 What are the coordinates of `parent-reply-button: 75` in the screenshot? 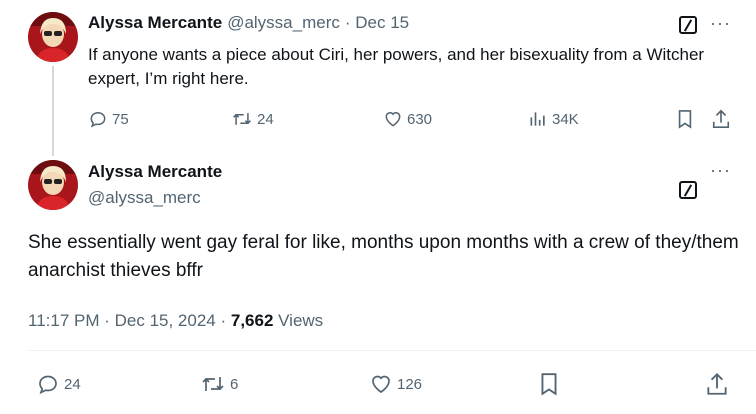 It's located at (108, 119).